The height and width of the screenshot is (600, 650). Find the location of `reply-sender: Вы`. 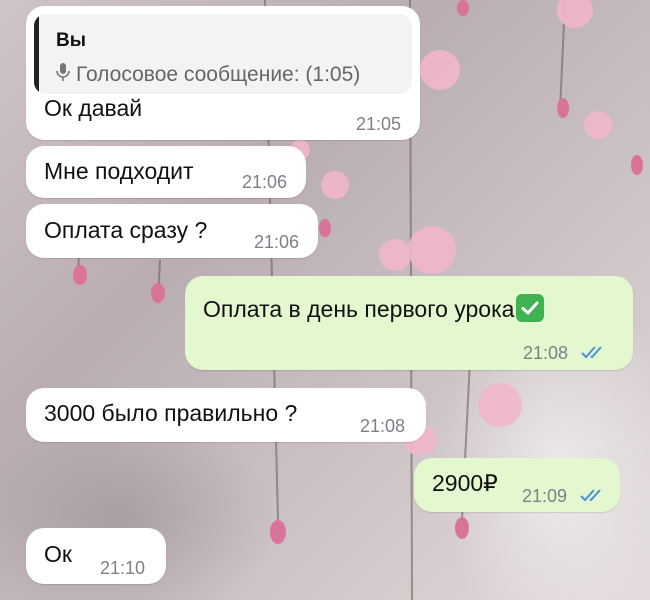

reply-sender: Вы is located at coordinates (71, 40).